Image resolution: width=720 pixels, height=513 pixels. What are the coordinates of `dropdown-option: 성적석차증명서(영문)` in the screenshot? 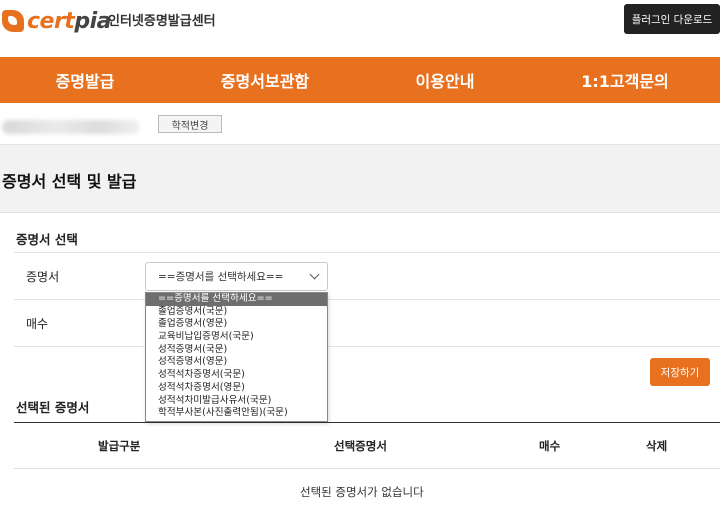 It's located at (236, 388).